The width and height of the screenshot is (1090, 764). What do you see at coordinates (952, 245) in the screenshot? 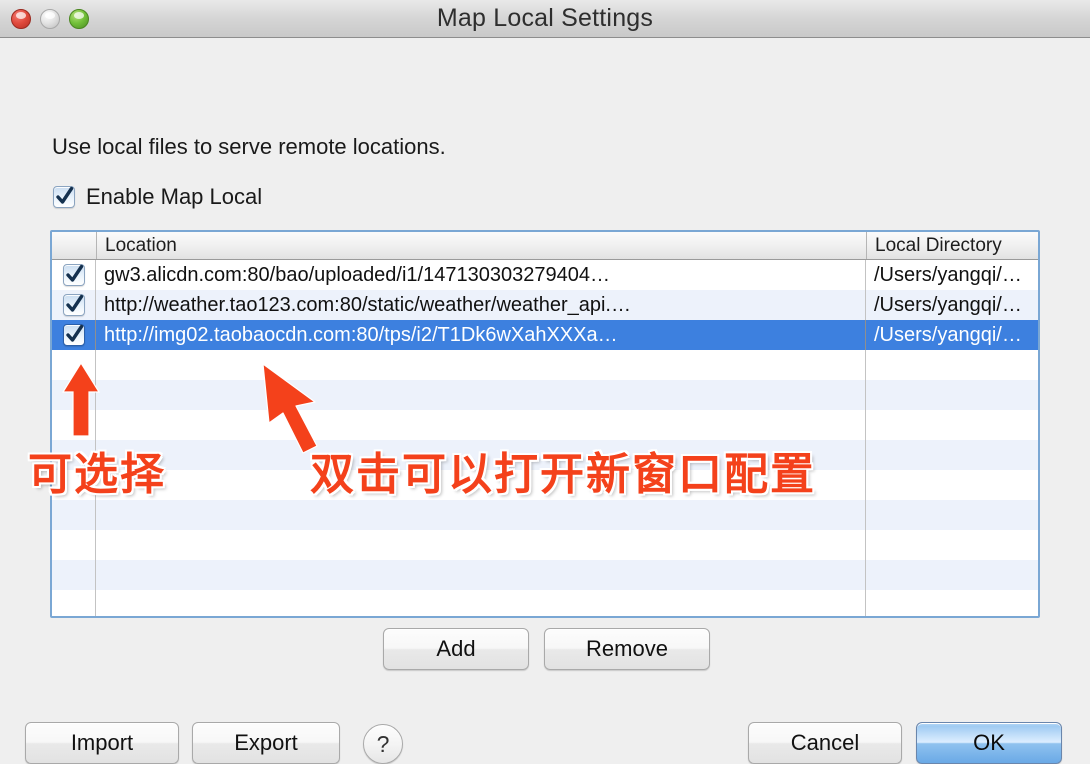
I see `column-header-local-directory: Local Directory` at bounding box center [952, 245].